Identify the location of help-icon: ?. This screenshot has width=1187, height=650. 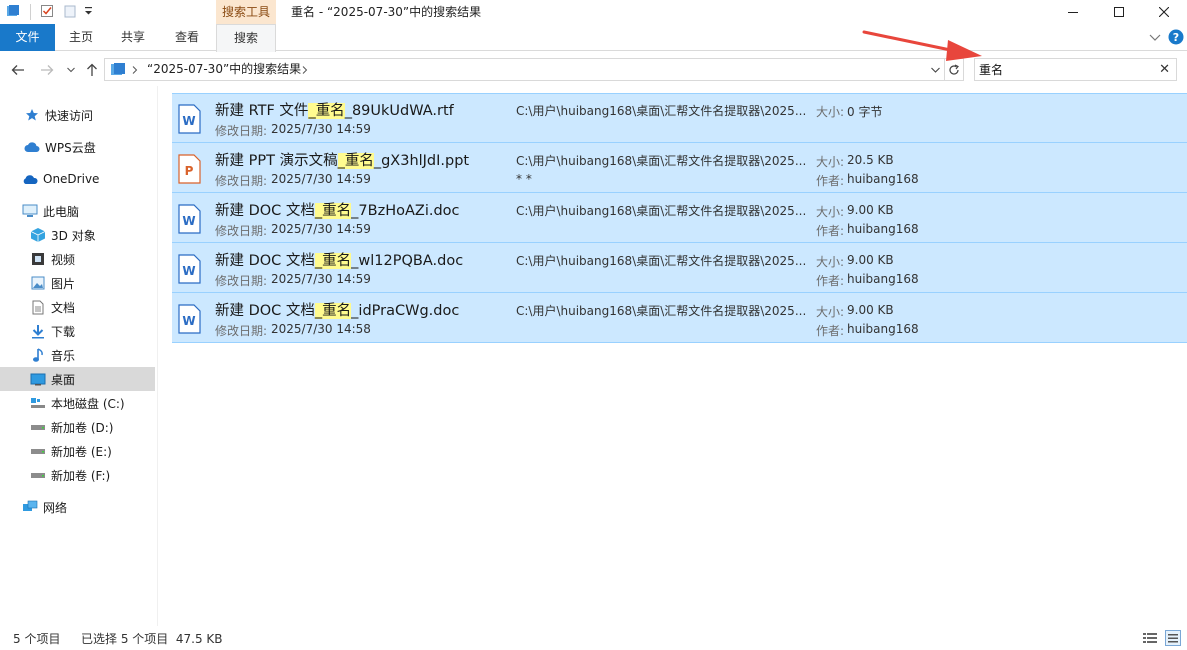
(1176, 37).